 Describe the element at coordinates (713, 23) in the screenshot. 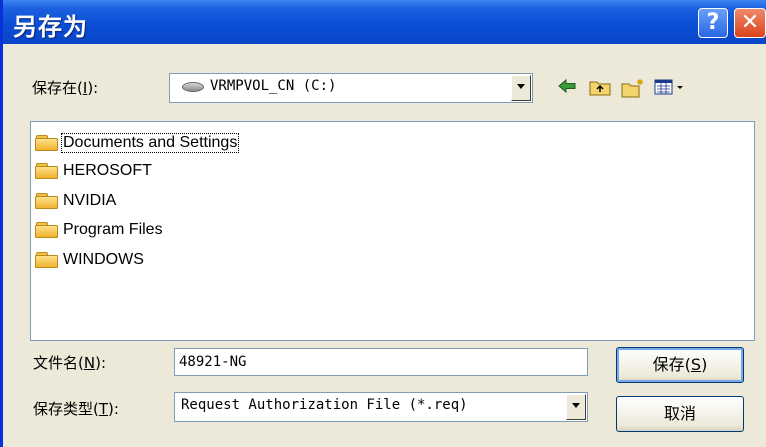

I see `help-button: ?` at that location.